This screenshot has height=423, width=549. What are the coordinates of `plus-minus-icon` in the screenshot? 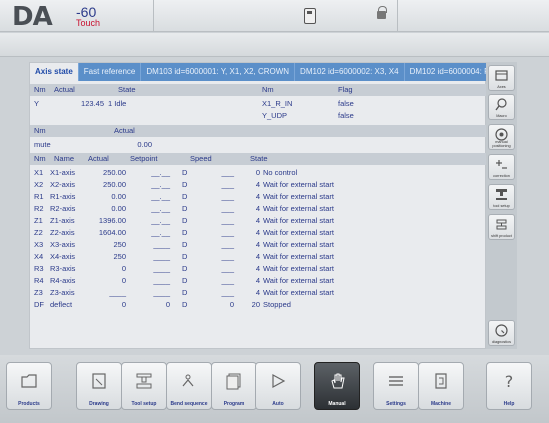 It's located at (501, 164).